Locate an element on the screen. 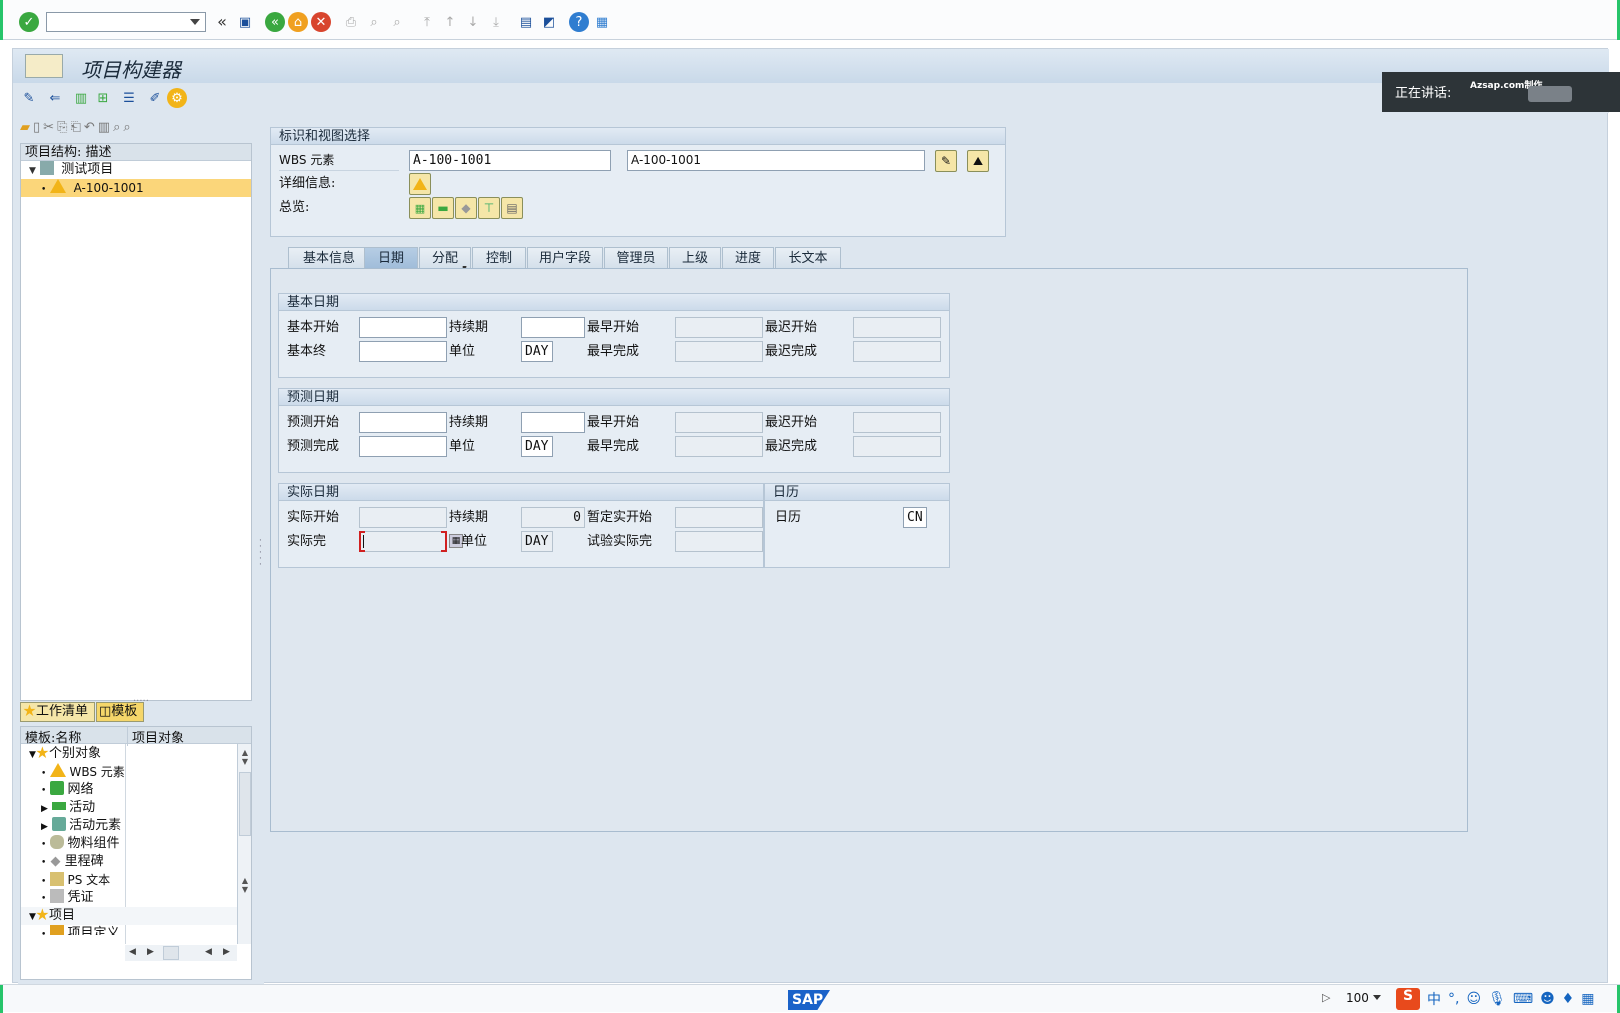 This screenshot has height=1013, width=1620. change-description-button: ✎ is located at coordinates (946, 161).